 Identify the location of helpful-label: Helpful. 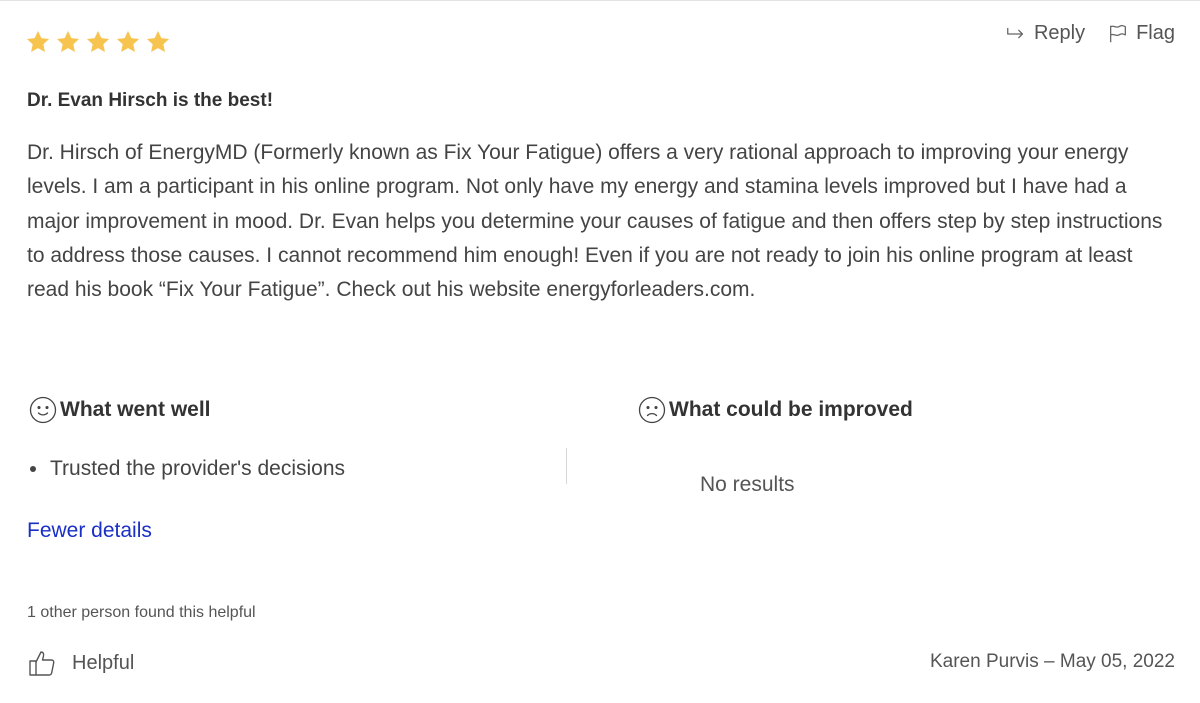
(103, 662).